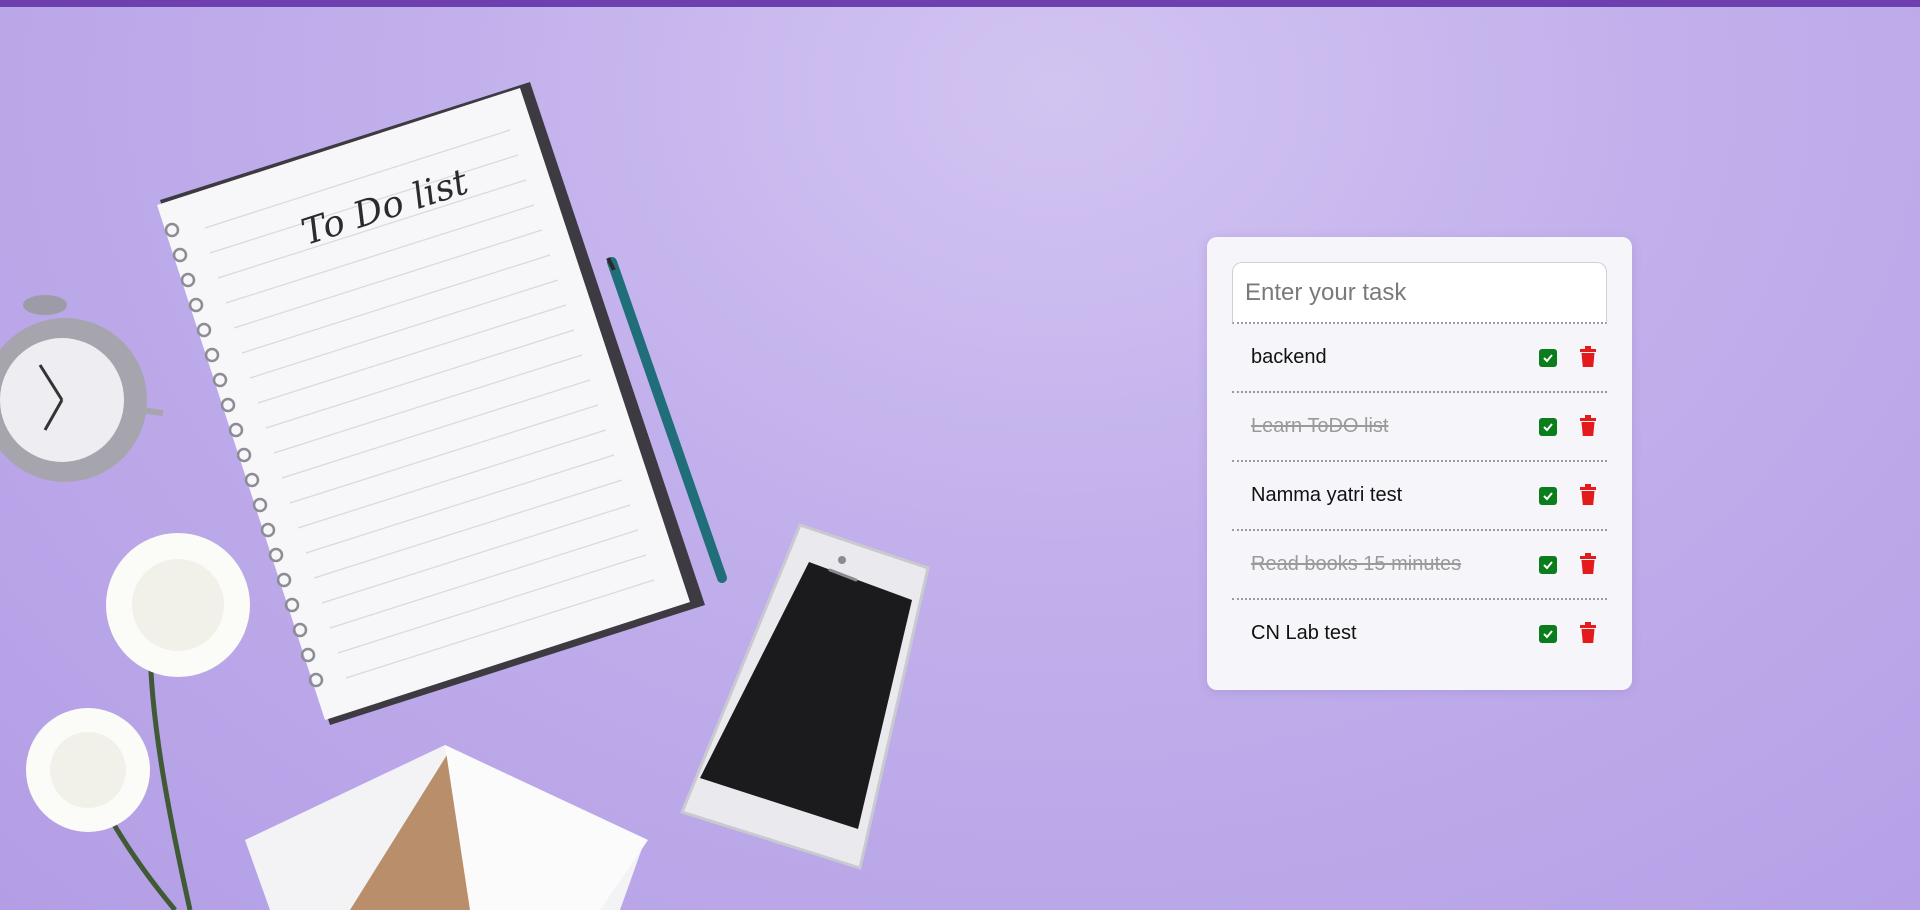  What do you see at coordinates (446, 827) in the screenshot?
I see `envelope-image` at bounding box center [446, 827].